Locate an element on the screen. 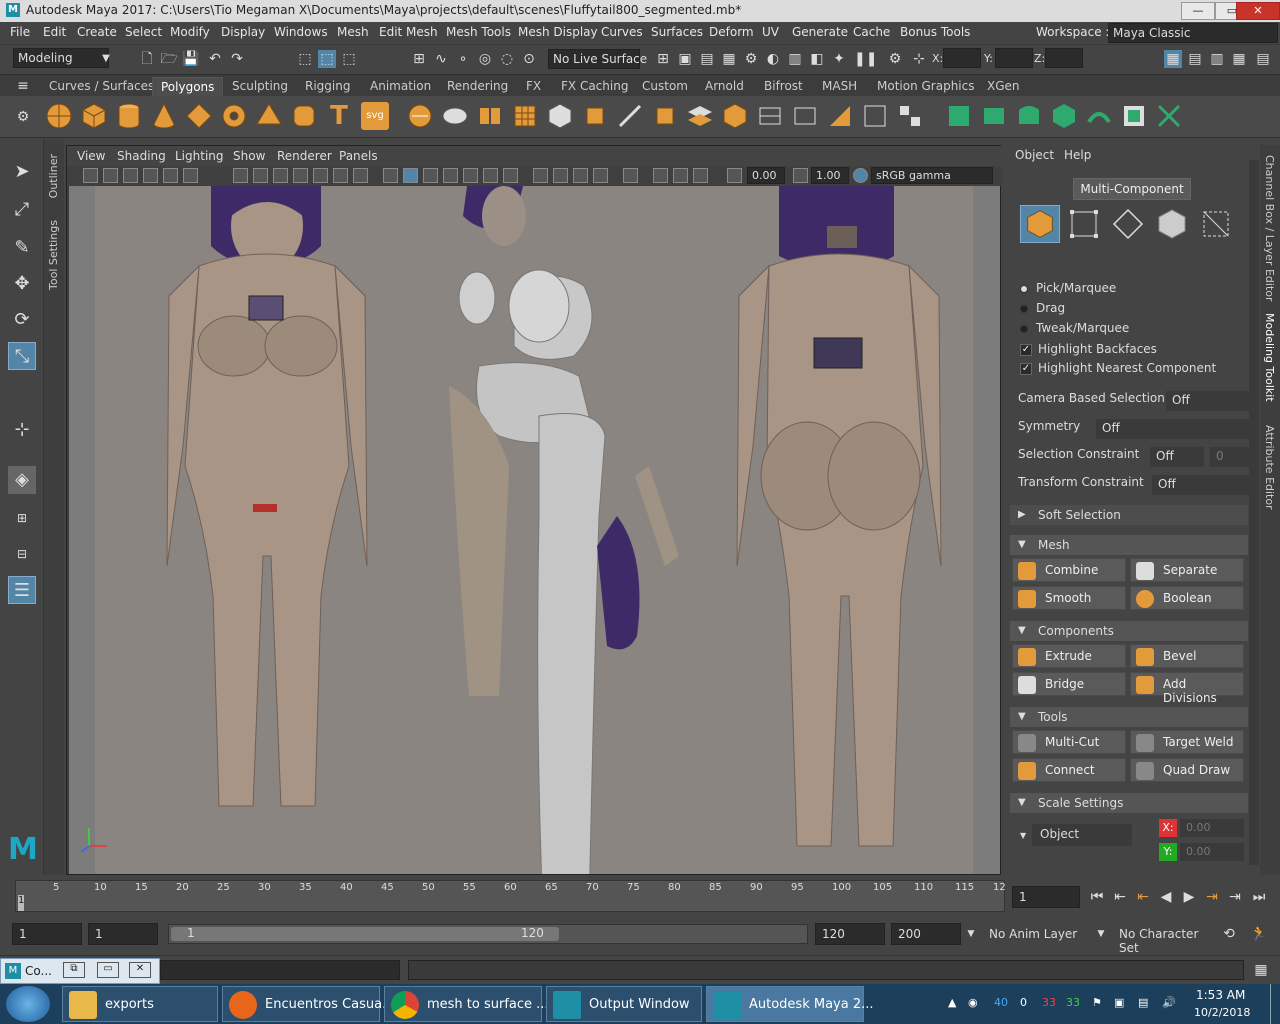 The height and width of the screenshot is (1024, 1280). paint-select-tool-icon: ✎ is located at coordinates (22, 248).